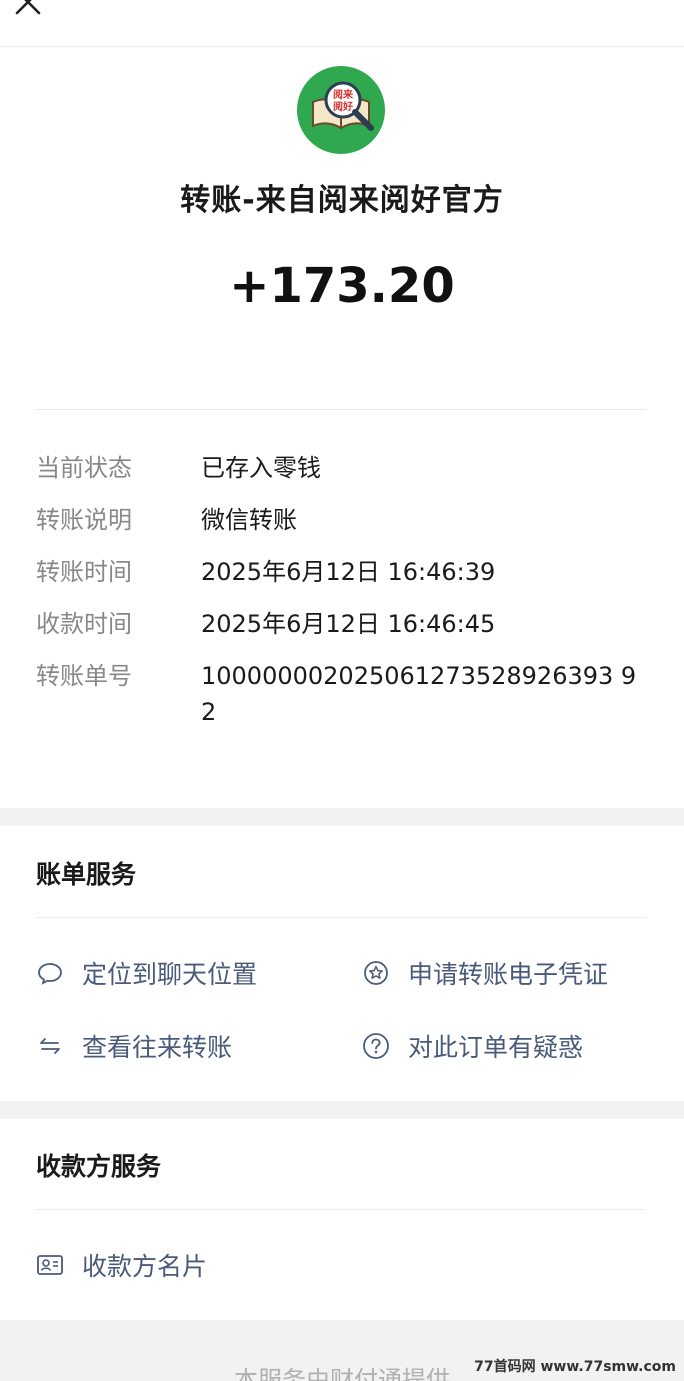  I want to click on payee-card-label: 收款方名片, so click(145, 1266).